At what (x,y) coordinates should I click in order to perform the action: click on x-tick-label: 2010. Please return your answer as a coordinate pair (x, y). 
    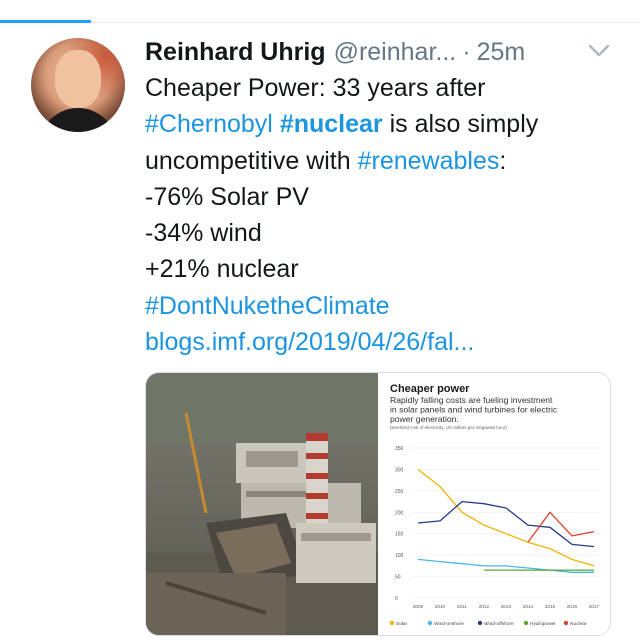
    Looking at the image, I should click on (440, 606).